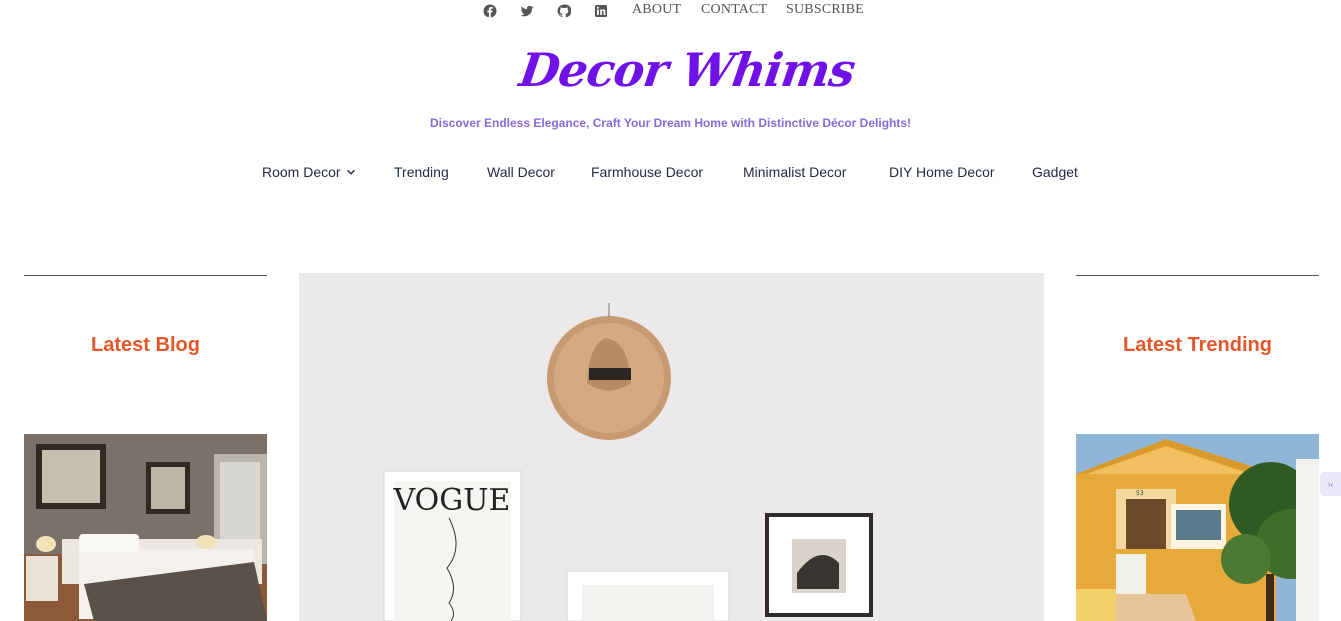 The width and height of the screenshot is (1341, 621). Describe the element at coordinates (656, 10) in the screenshot. I see `about-link: ABOUT` at that location.